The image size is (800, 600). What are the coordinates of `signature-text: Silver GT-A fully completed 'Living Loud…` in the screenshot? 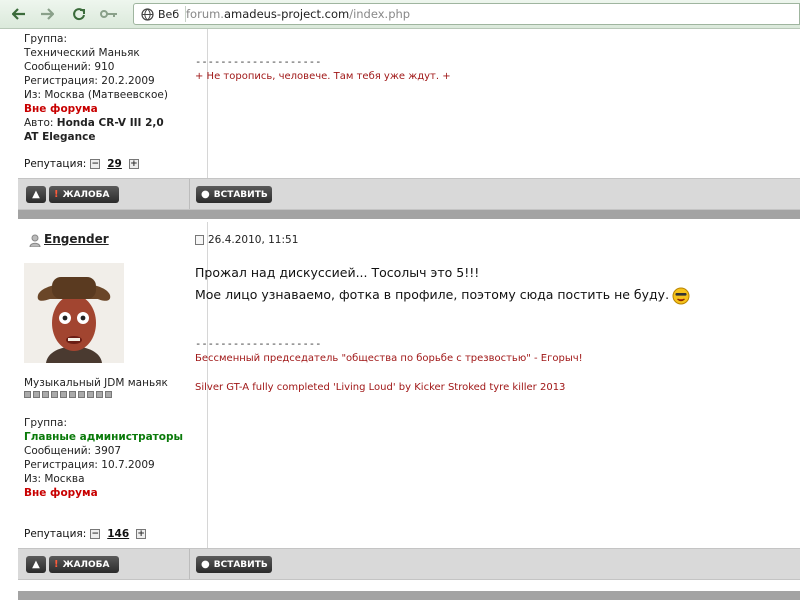 It's located at (380, 387).